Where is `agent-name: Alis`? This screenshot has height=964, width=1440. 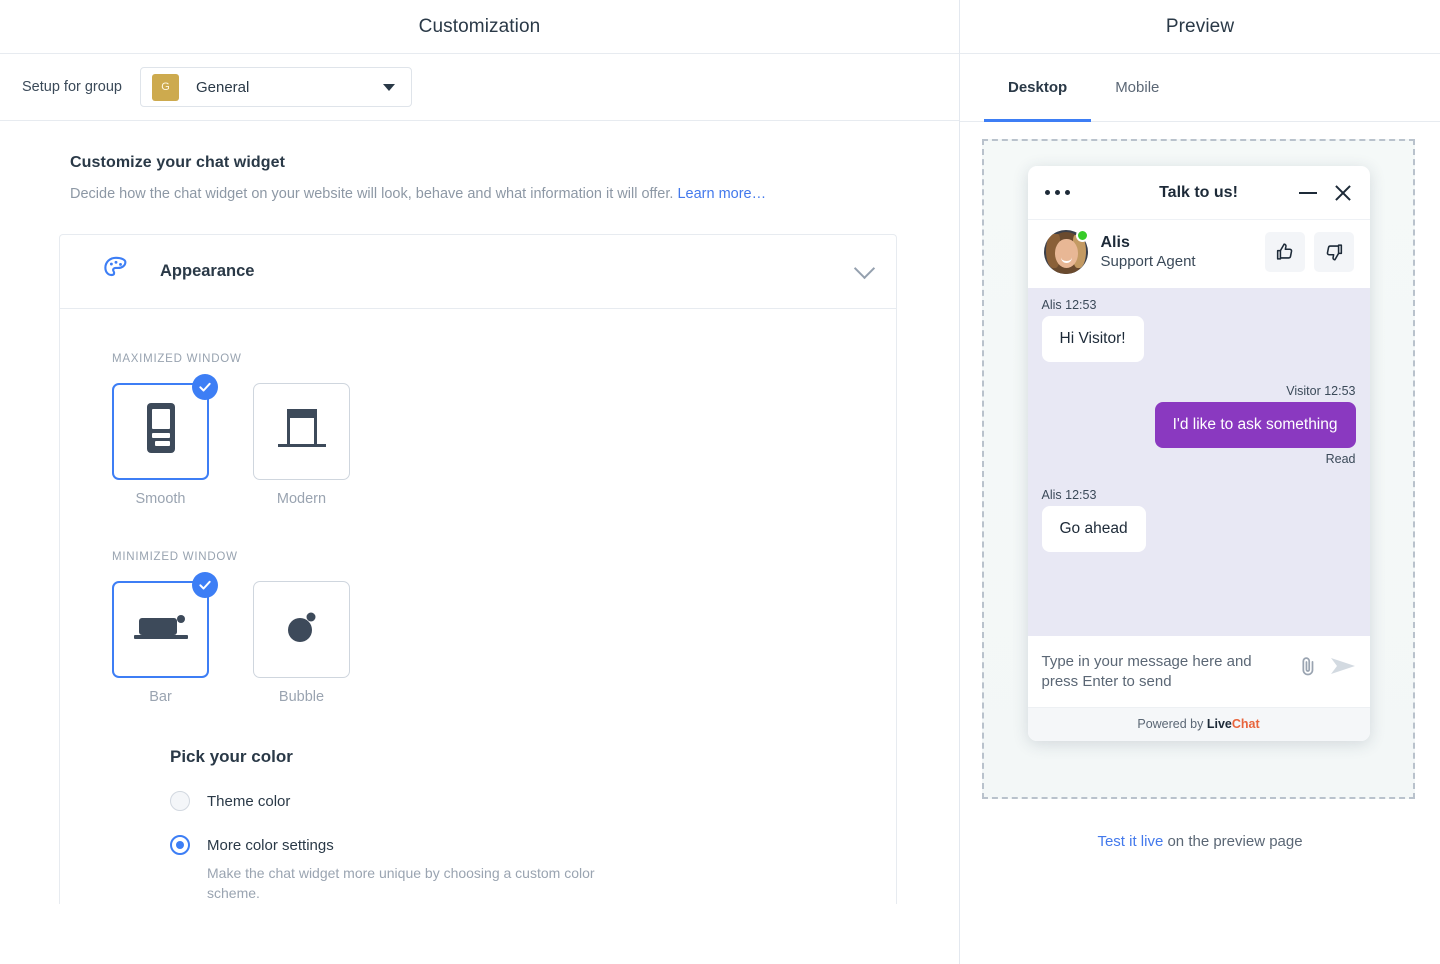
agent-name: Alis is located at coordinates (1115, 242).